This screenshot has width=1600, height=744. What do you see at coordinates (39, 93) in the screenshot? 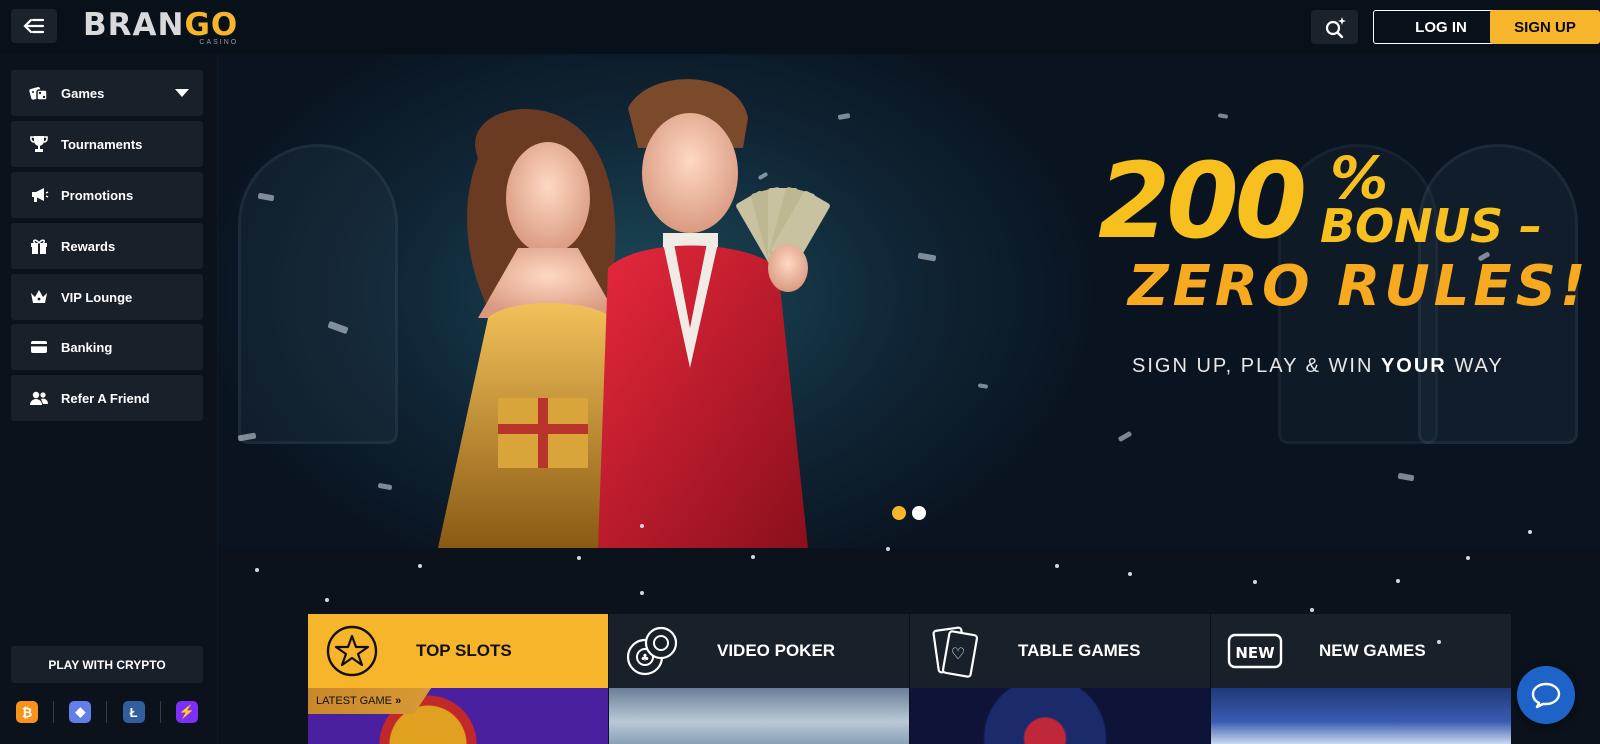
I see `dice-icon` at bounding box center [39, 93].